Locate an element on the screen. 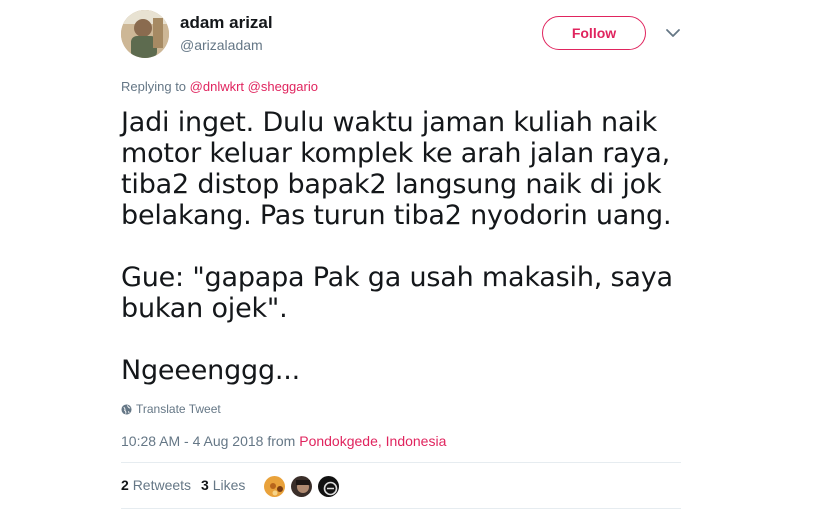 Image resolution: width=816 pixels, height=512 pixels. tweet-stats: 2 Retweets 3 Likes is located at coordinates (188, 485).